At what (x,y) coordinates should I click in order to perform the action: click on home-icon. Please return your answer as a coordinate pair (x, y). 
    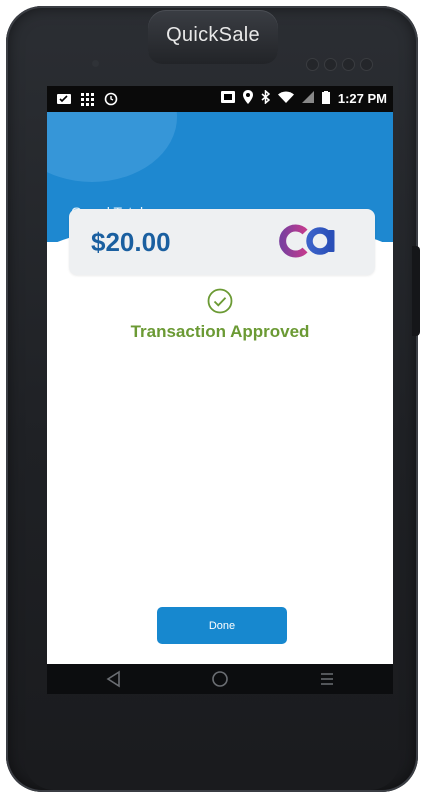
    Looking at the image, I should click on (220, 681).